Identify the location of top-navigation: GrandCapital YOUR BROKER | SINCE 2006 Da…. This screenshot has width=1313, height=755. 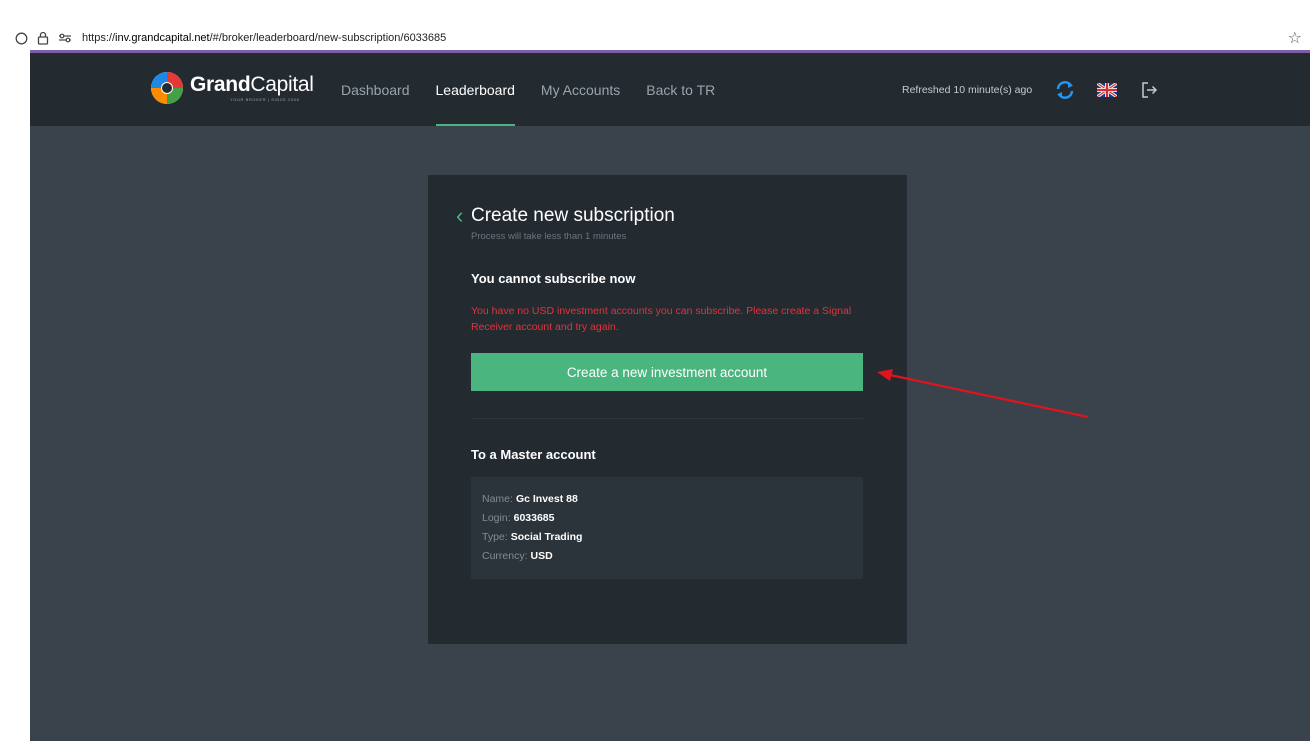
(670, 89).